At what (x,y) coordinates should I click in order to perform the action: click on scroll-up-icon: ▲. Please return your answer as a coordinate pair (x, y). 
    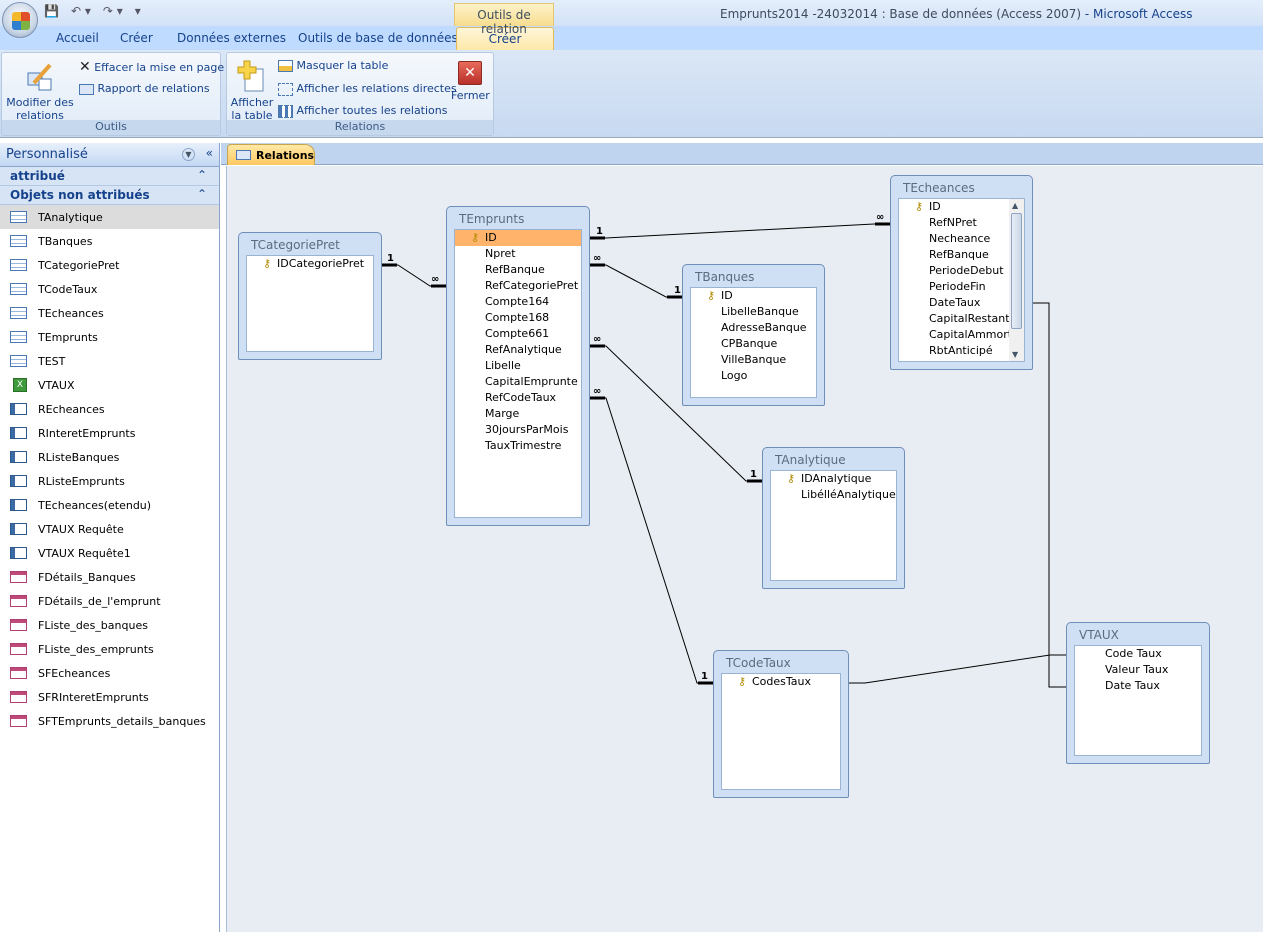
    Looking at the image, I should click on (1015, 205).